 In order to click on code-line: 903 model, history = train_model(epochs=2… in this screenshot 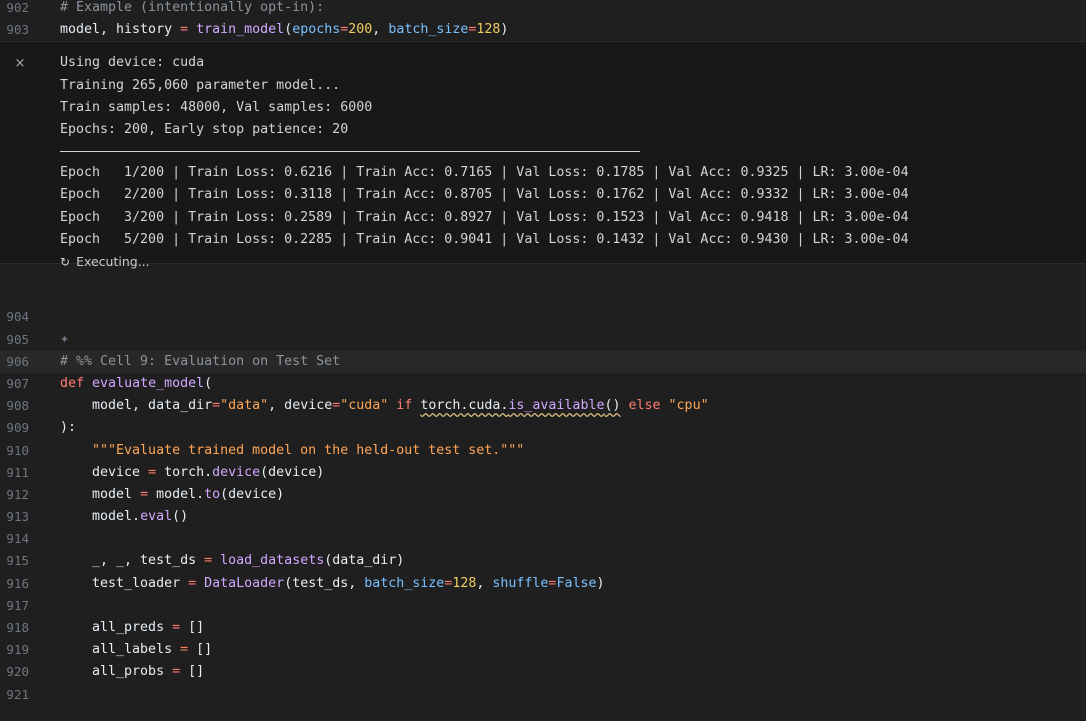, I will do `click(543, 30)`.